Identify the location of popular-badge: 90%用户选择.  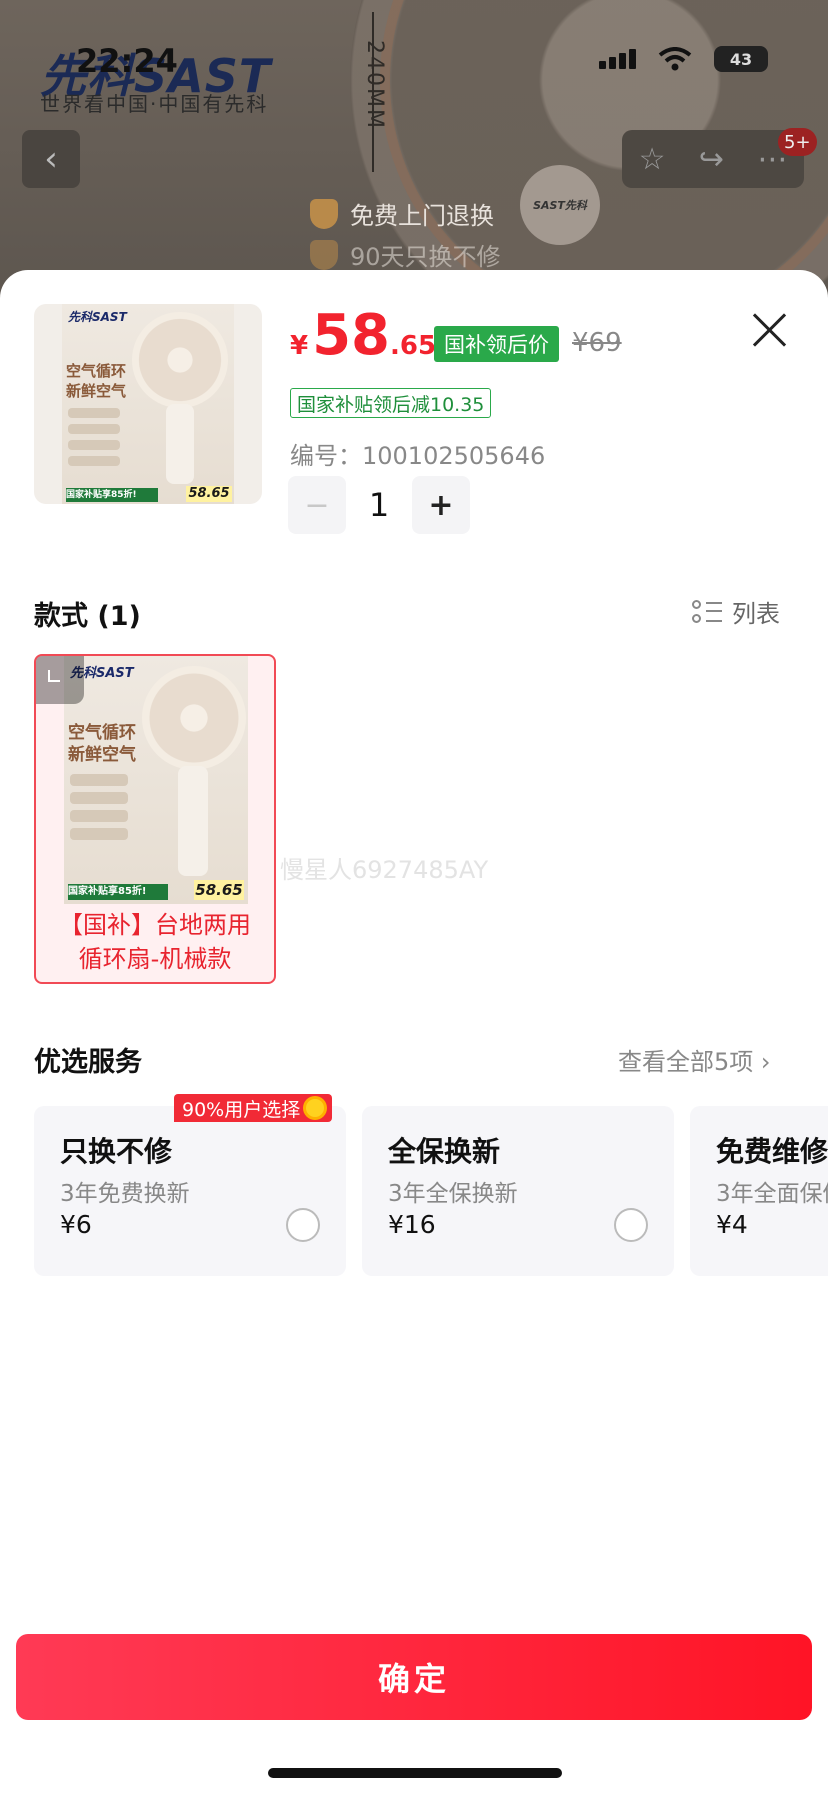
(253, 1108).